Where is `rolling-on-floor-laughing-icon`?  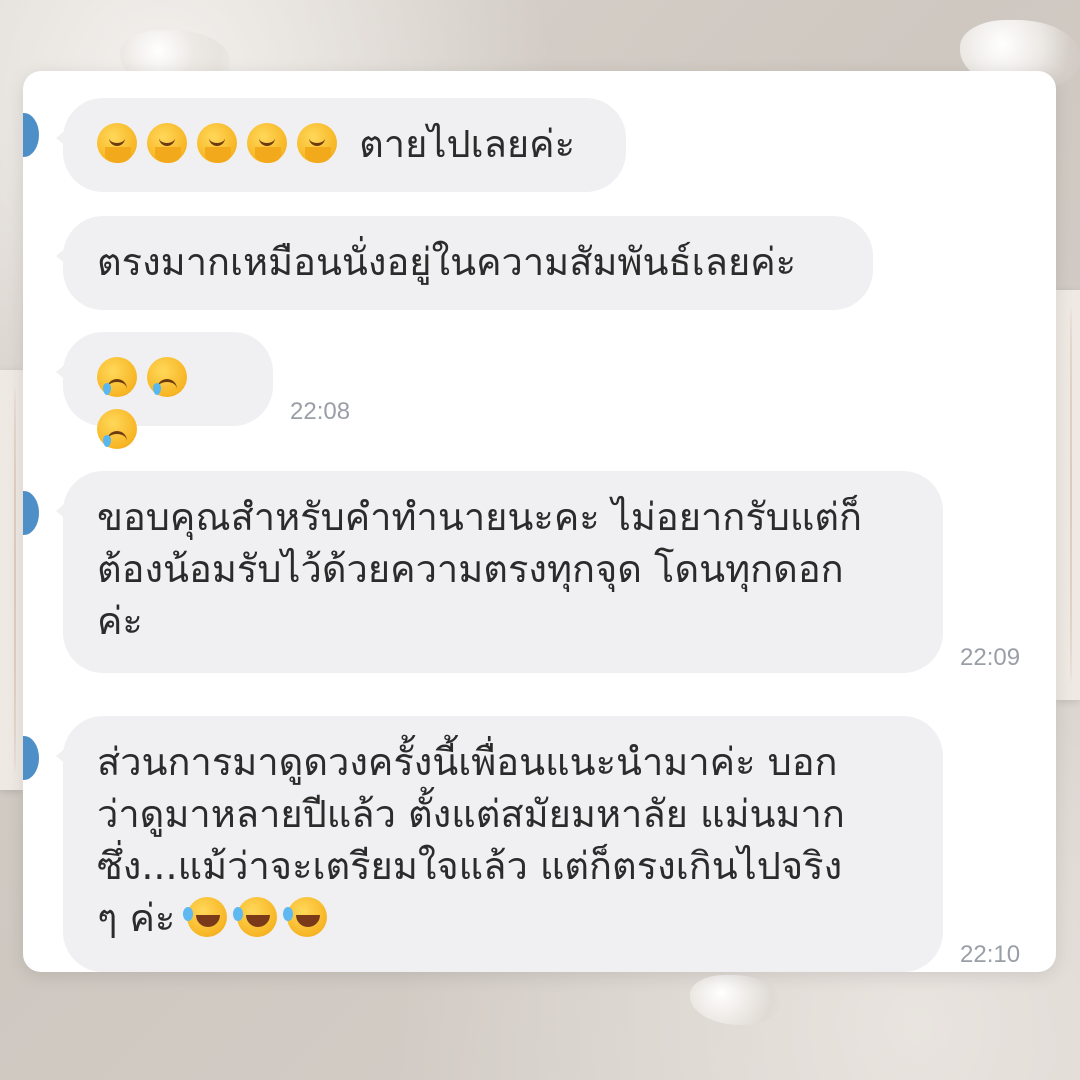 rolling-on-floor-laughing-icon is located at coordinates (260, 918).